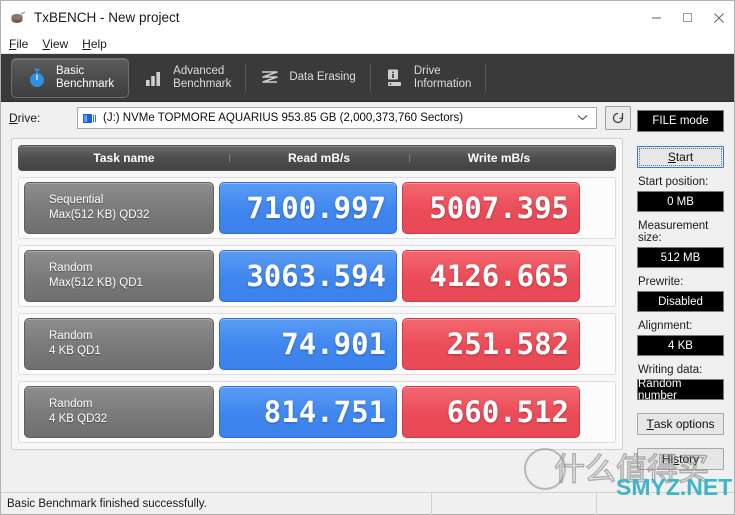 The width and height of the screenshot is (735, 515). What do you see at coordinates (308, 412) in the screenshot?
I see `read-value: 814.751` at bounding box center [308, 412].